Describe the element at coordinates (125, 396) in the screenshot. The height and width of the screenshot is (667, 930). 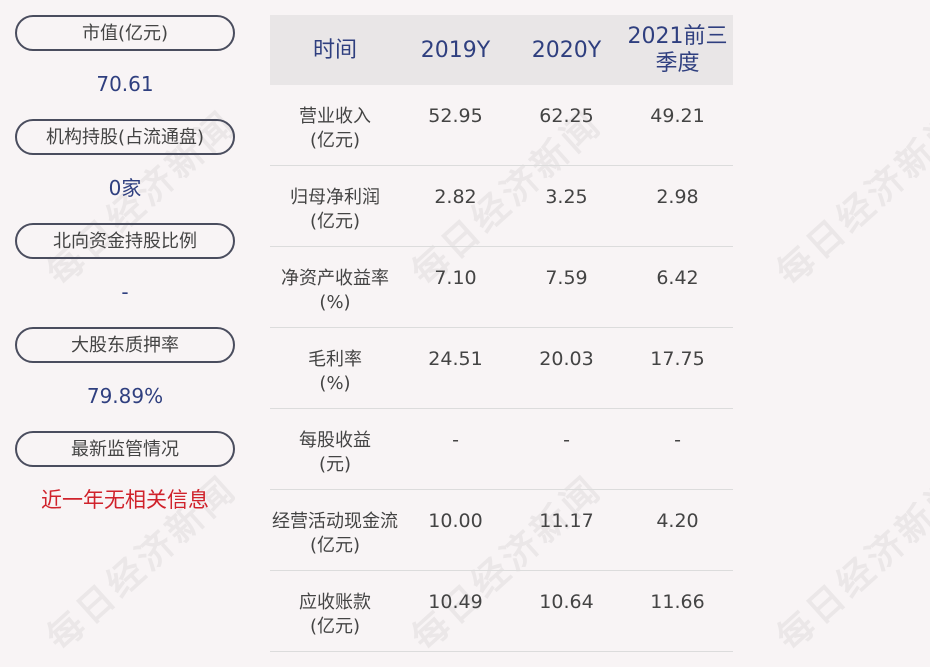
I see `pledge-ratio-value: 79.89%` at that location.